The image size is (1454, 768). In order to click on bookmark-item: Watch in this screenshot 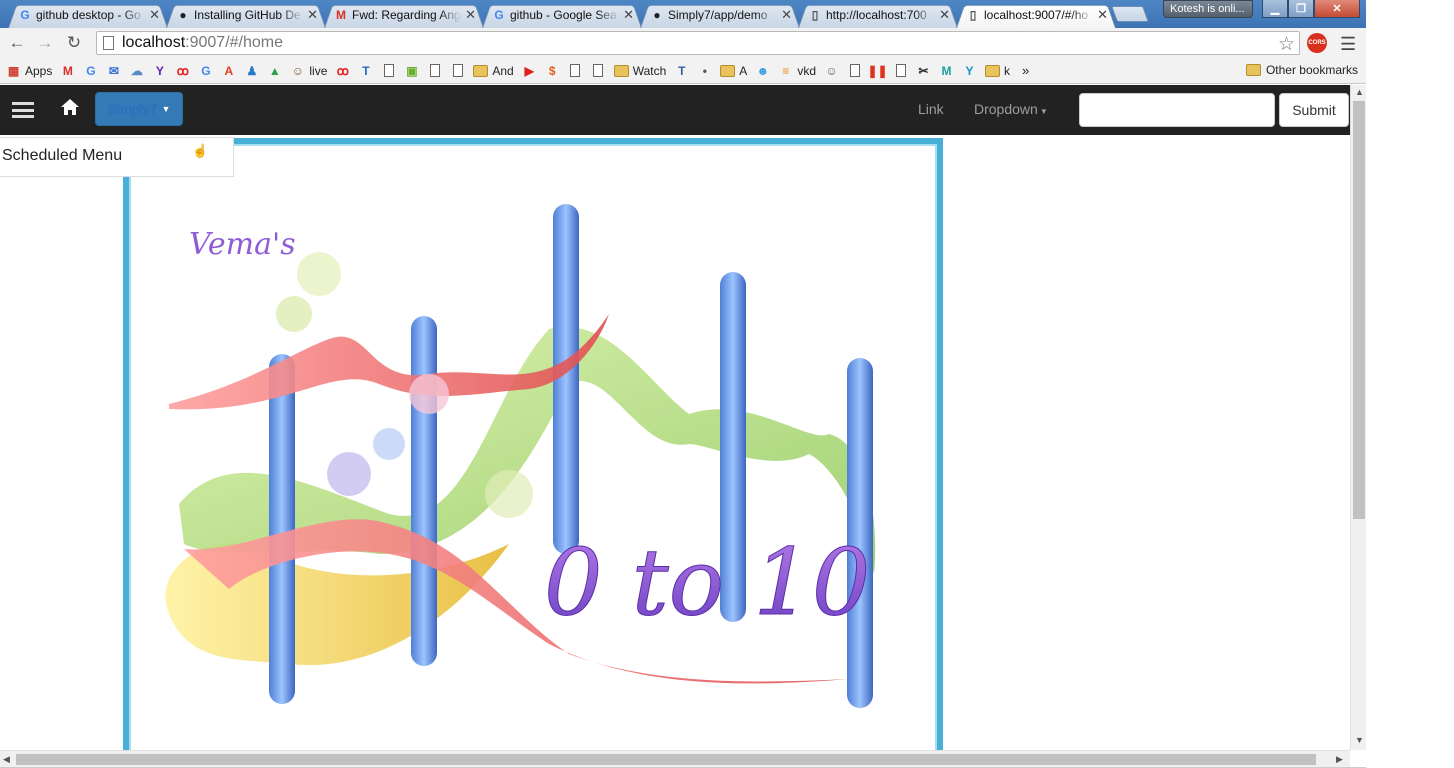, I will do `click(640, 70)`.